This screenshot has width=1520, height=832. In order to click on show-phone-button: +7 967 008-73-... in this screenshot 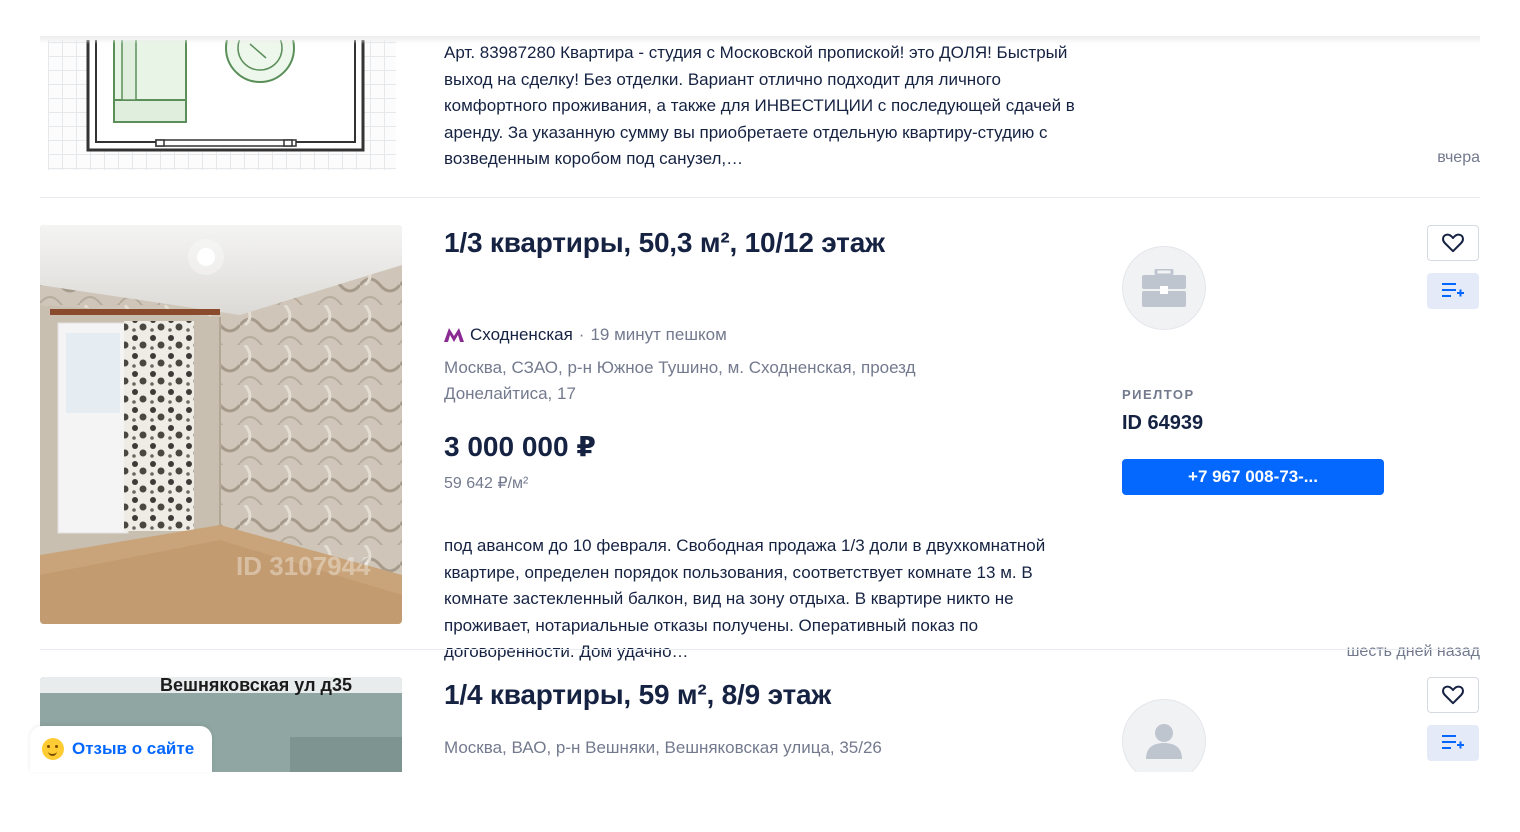, I will do `click(1253, 477)`.